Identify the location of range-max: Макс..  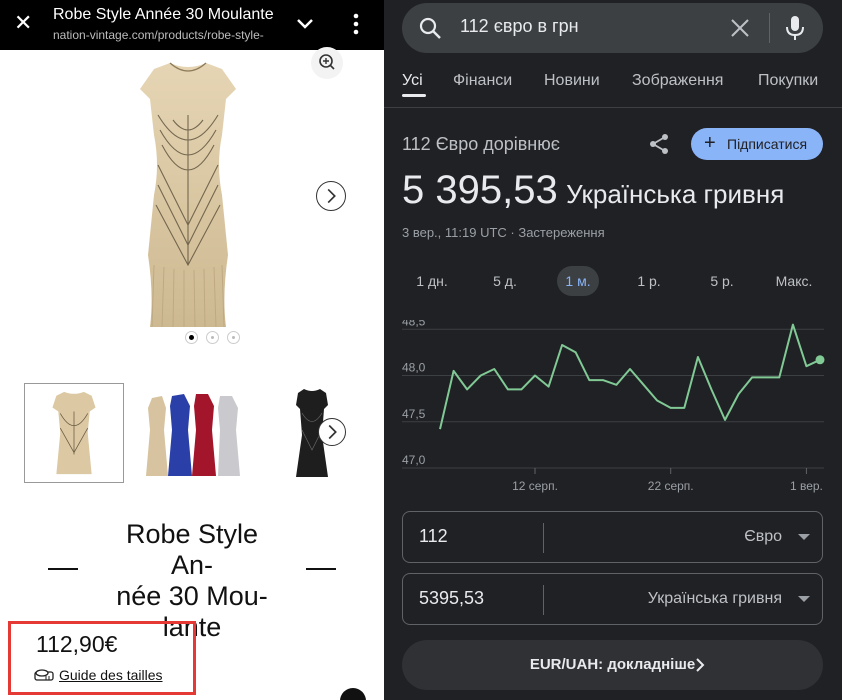
(794, 281).